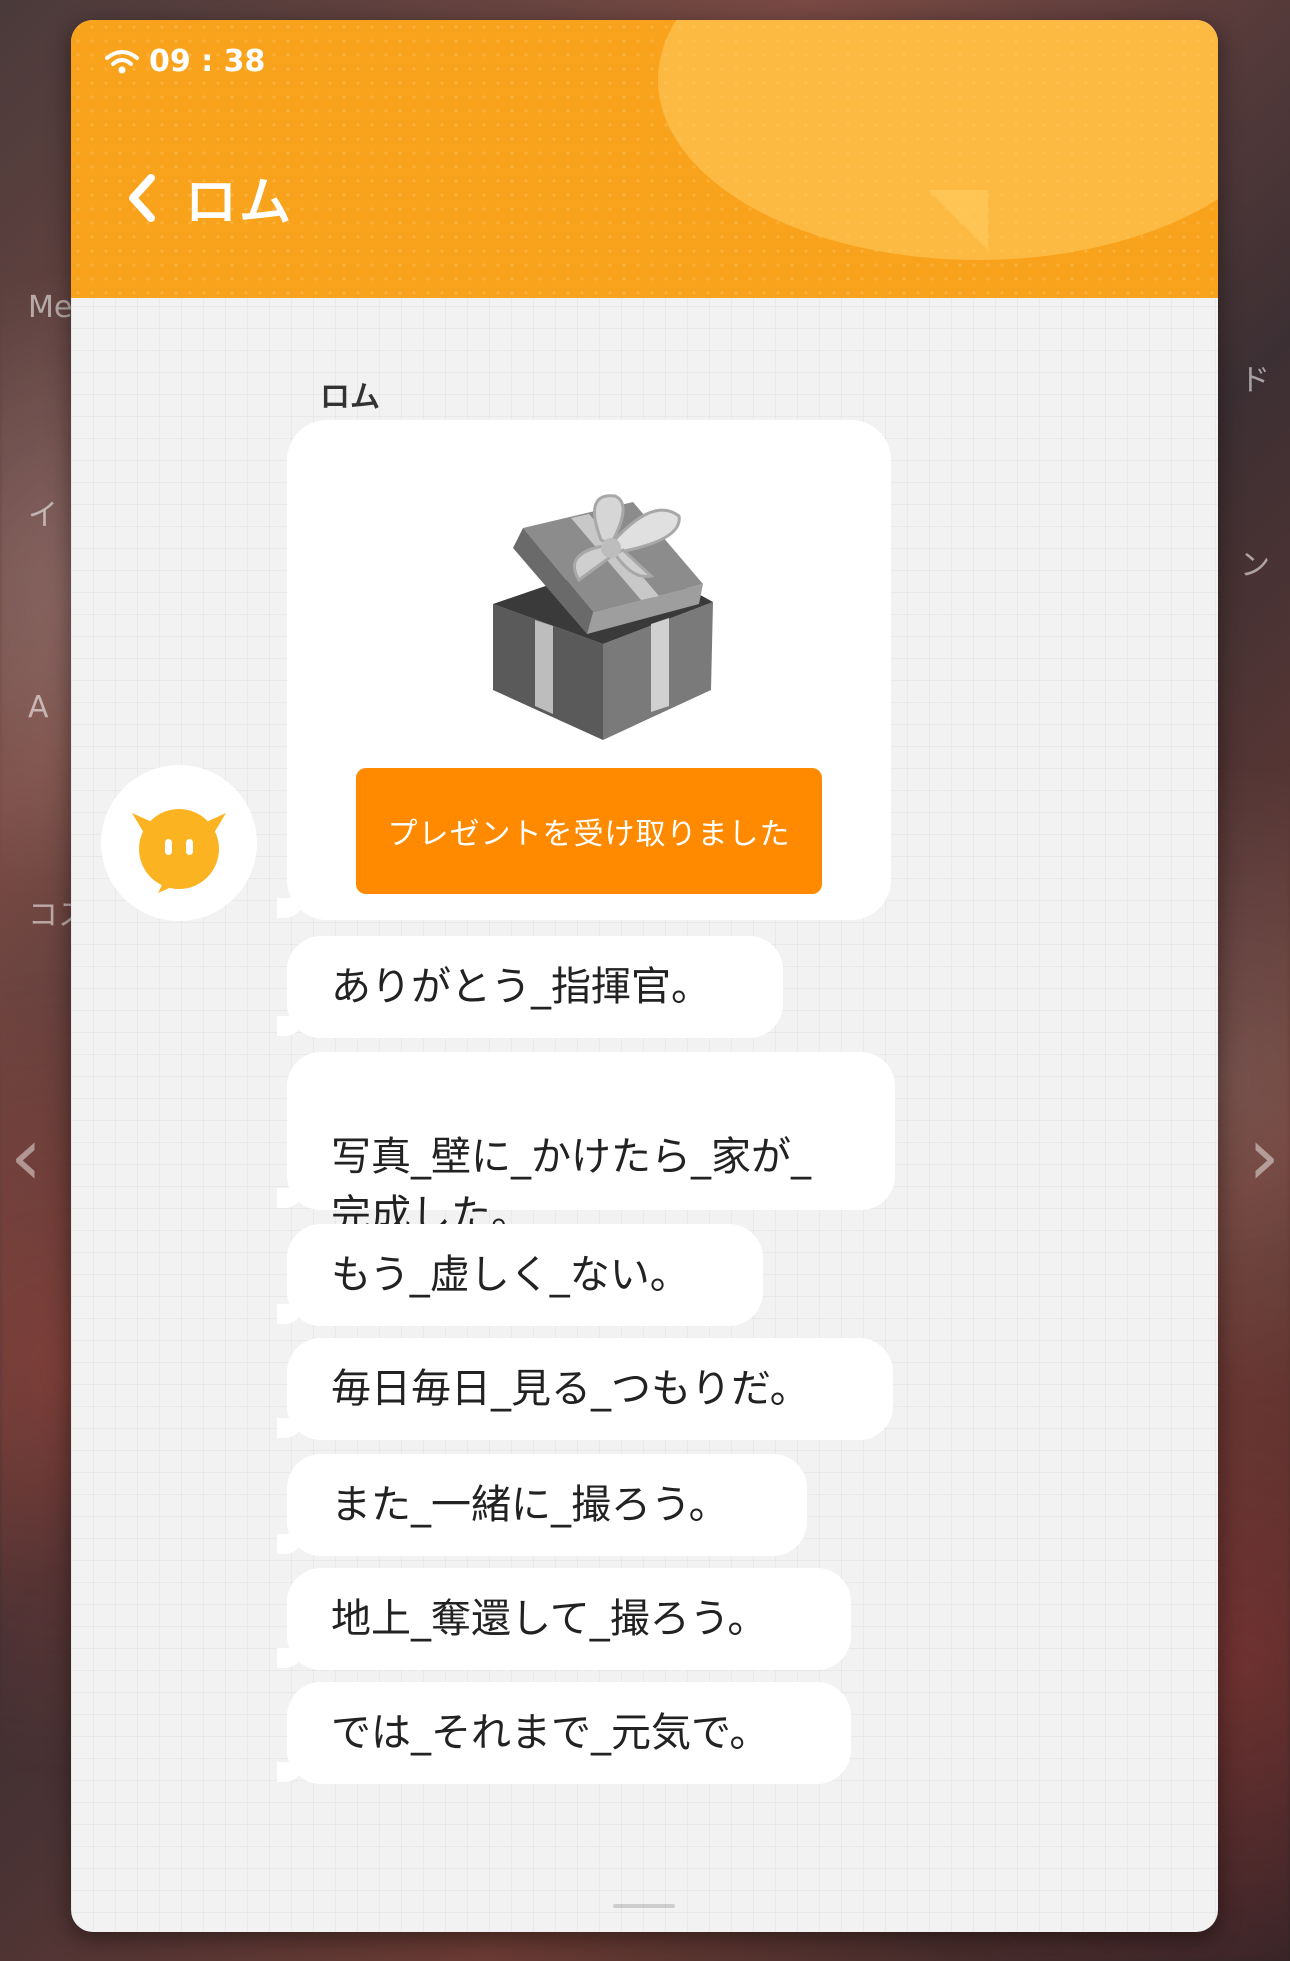 This screenshot has height=1961, width=1290. I want to click on chat-bubble: また_一緒に_撮ろう。, so click(542, 1505).